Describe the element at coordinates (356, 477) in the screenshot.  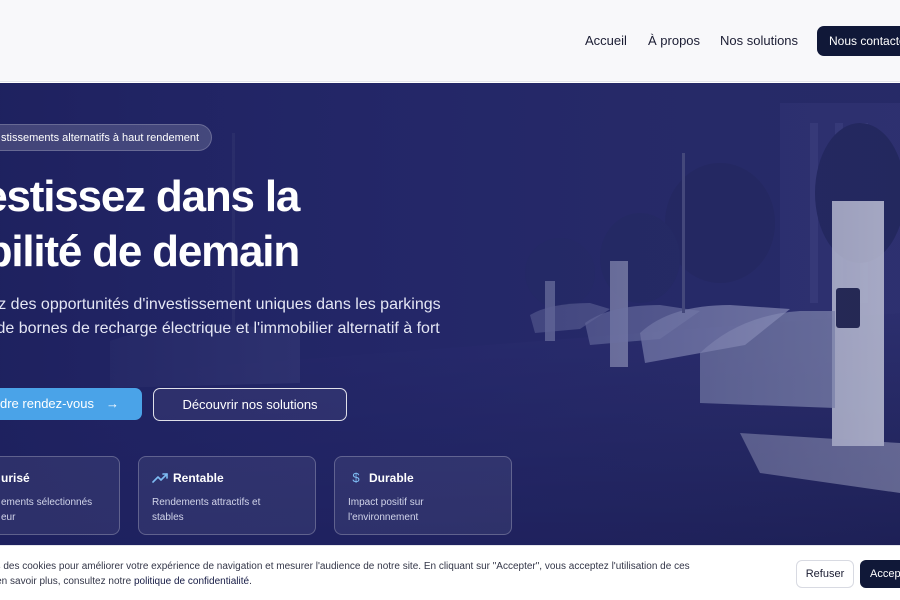
I see `dollar-icon: $` at that location.